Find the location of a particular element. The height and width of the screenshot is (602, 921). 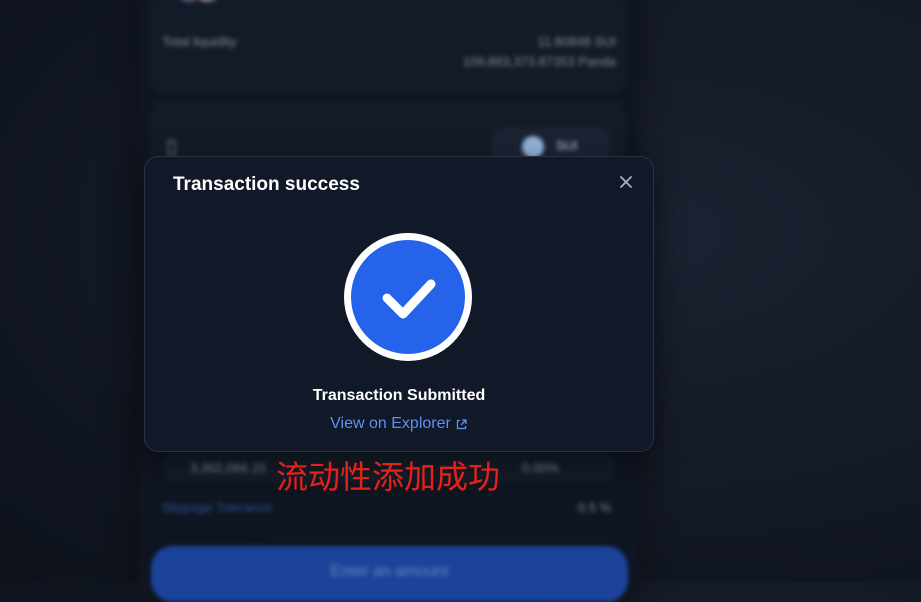

close-icon is located at coordinates (626, 182).